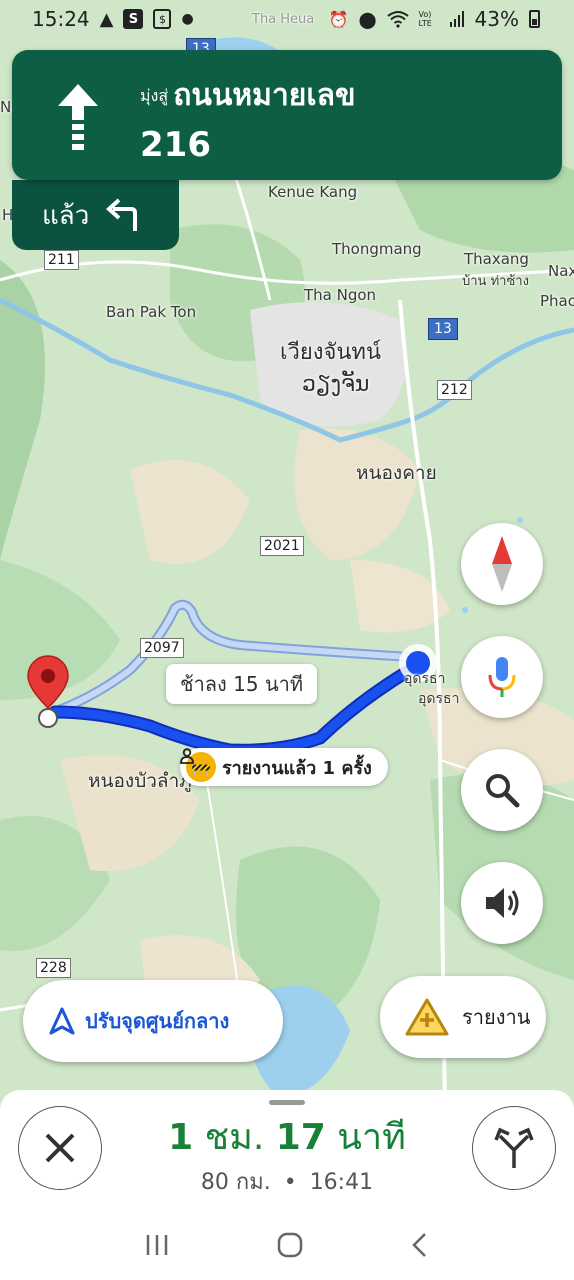  Describe the element at coordinates (336, 384) in the screenshot. I see `city-label-vientiane-lao: ວຽງຈັນ` at that location.